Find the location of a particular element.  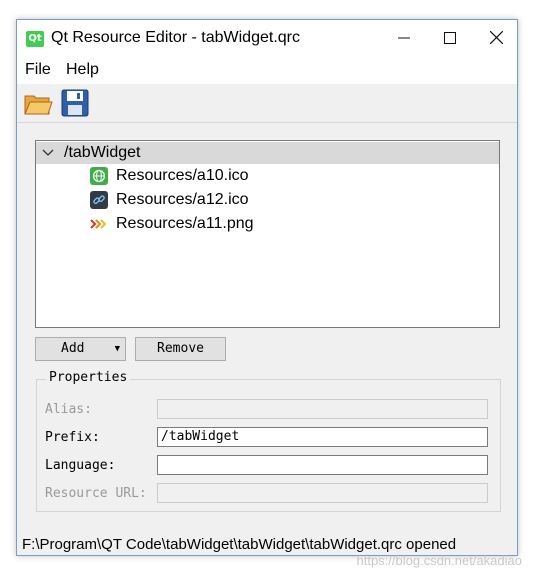

open-button is located at coordinates (38, 103).